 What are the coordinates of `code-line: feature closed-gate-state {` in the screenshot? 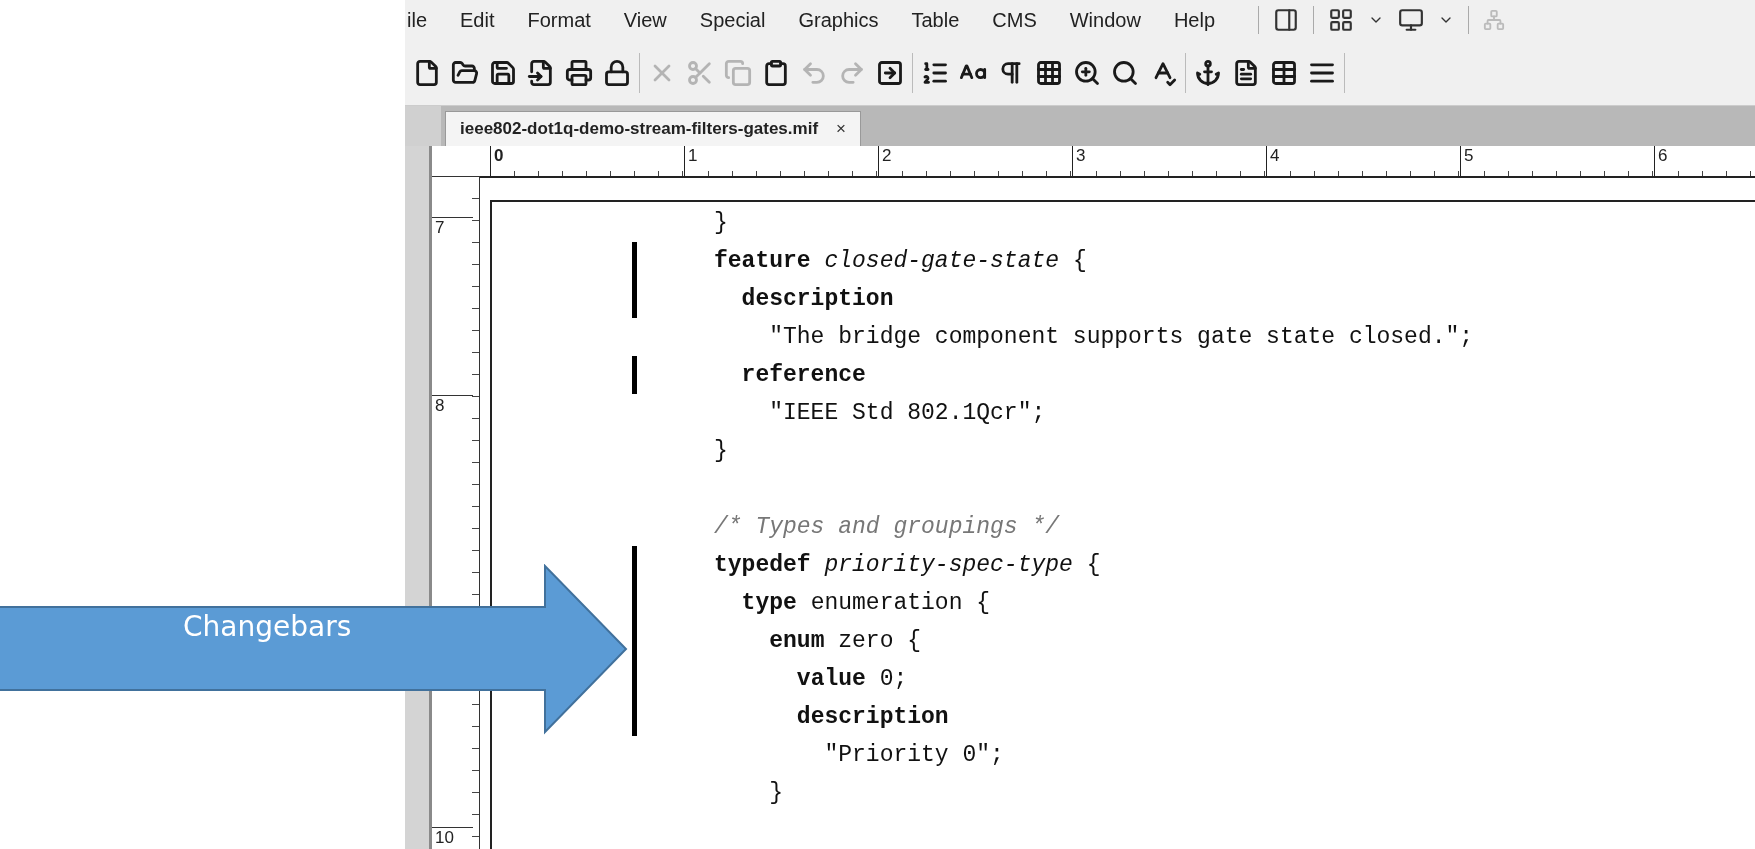 It's located at (900, 261).